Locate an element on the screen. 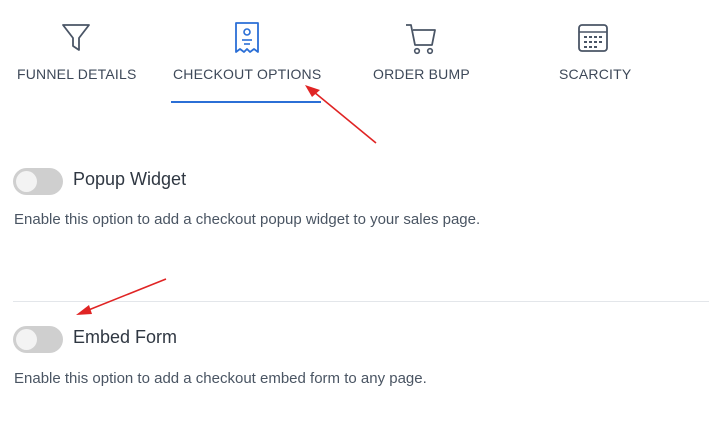 Image resolution: width=709 pixels, height=427 pixels. active-tab-underline is located at coordinates (246, 102).